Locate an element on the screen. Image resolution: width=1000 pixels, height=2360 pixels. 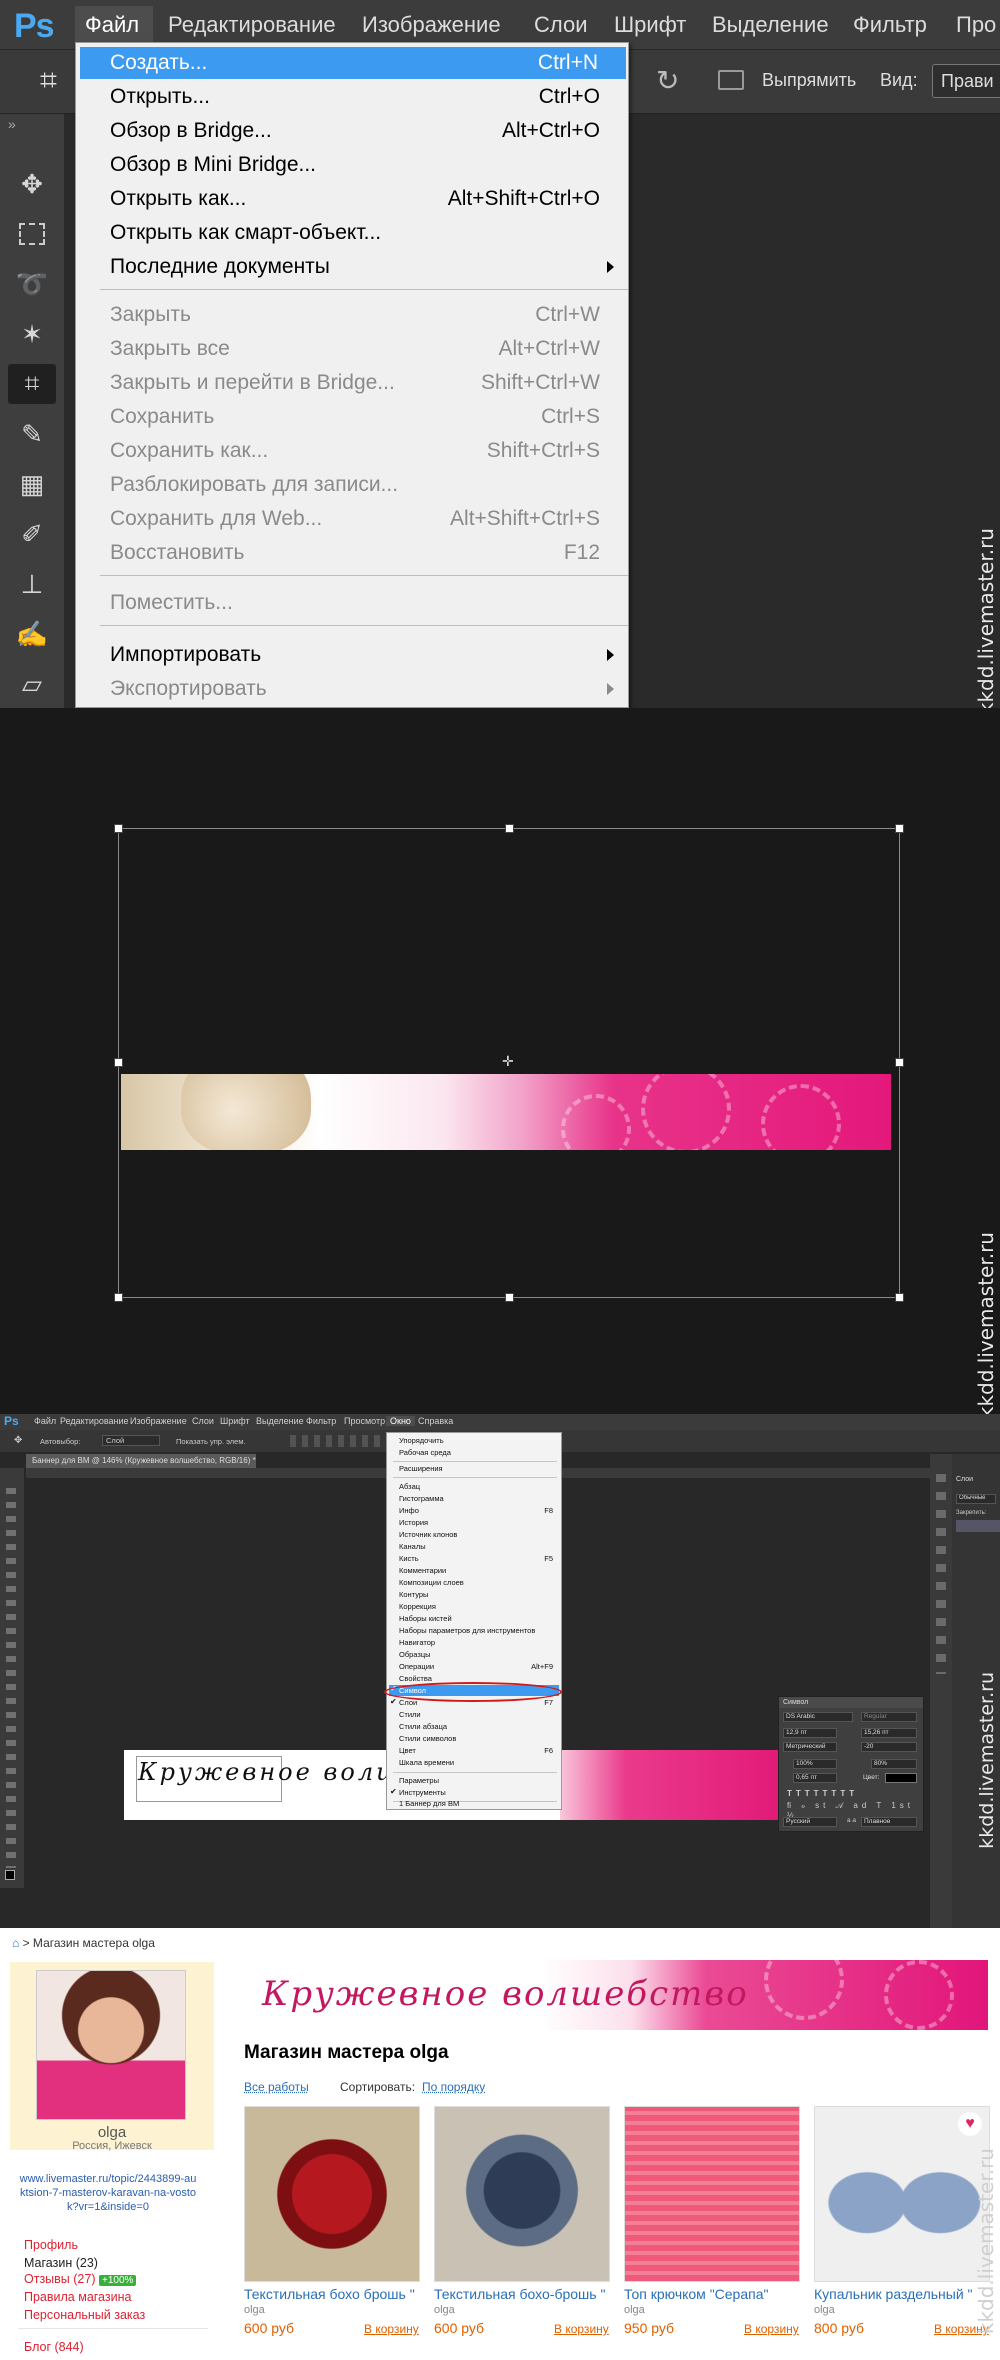
menu-view: Просмотр is located at coordinates (364, 1421).